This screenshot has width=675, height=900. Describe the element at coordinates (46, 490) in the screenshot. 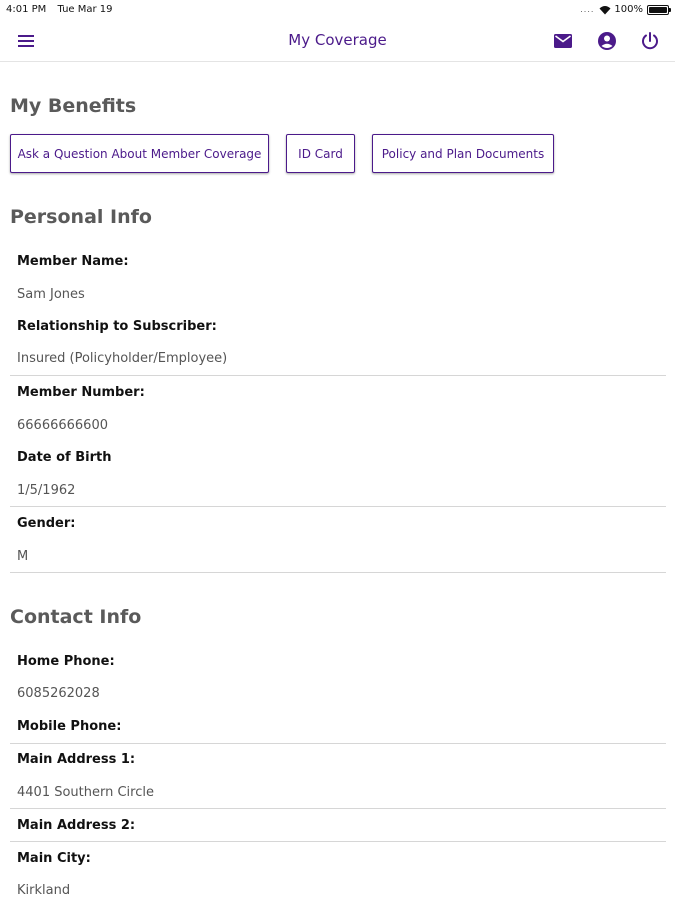

I see `date-of-birth-value: 1/5/1962` at that location.